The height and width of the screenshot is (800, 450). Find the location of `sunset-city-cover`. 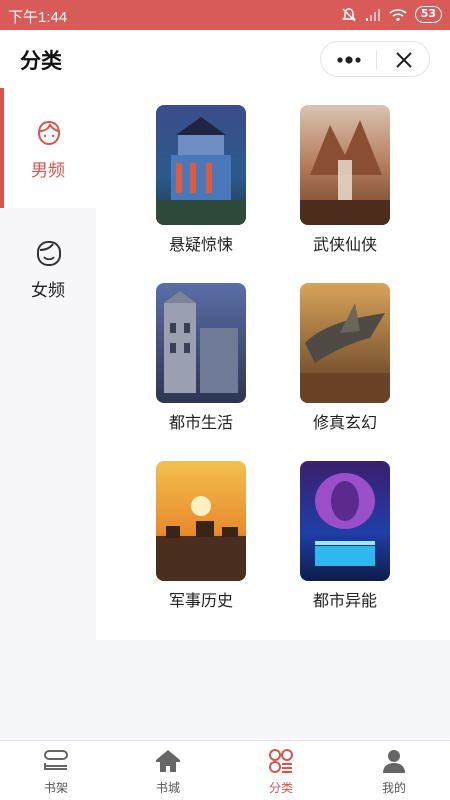

sunset-city-cover is located at coordinates (201, 521).